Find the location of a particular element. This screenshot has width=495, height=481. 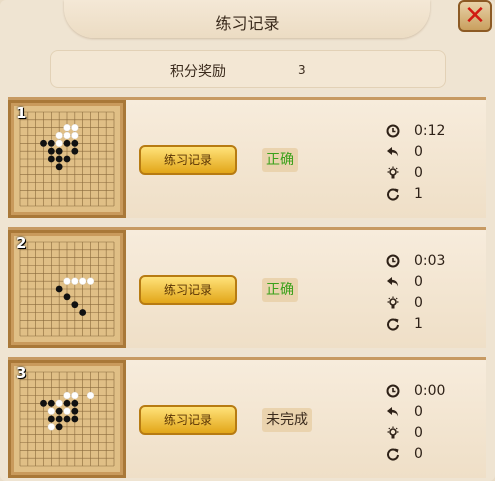

score-label: 积分奖励 is located at coordinates (198, 72).